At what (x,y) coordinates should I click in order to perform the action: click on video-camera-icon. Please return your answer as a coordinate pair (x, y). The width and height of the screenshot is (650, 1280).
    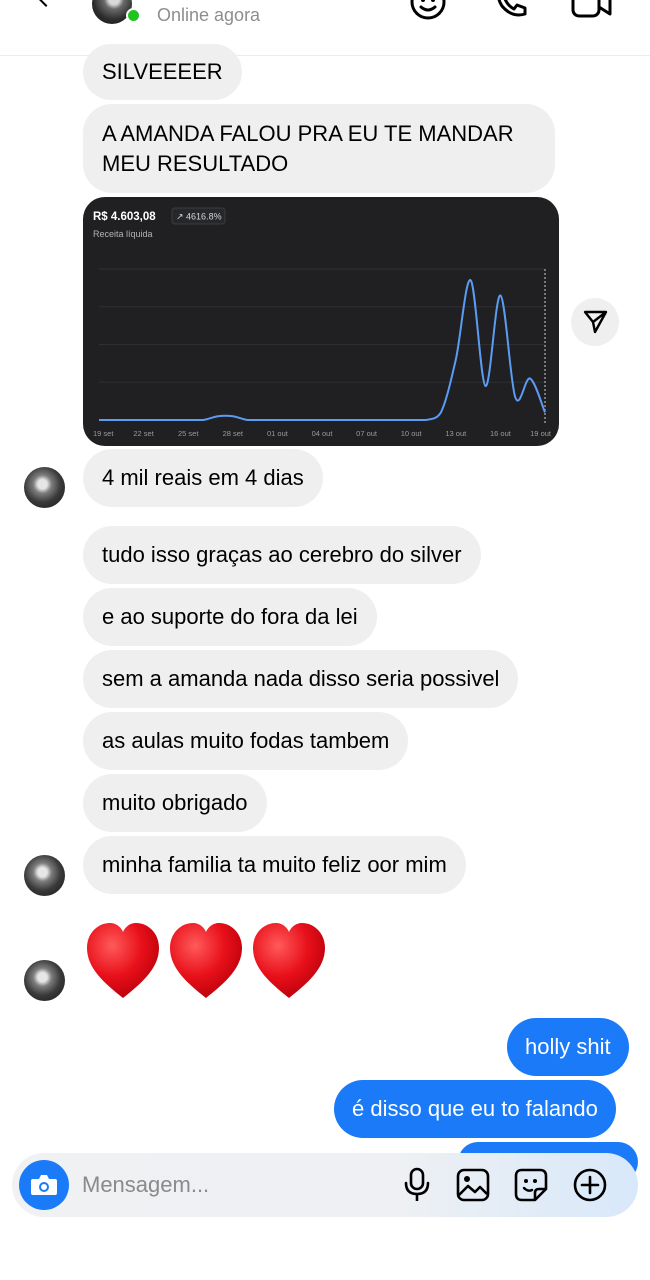
    Looking at the image, I should click on (592, 11).